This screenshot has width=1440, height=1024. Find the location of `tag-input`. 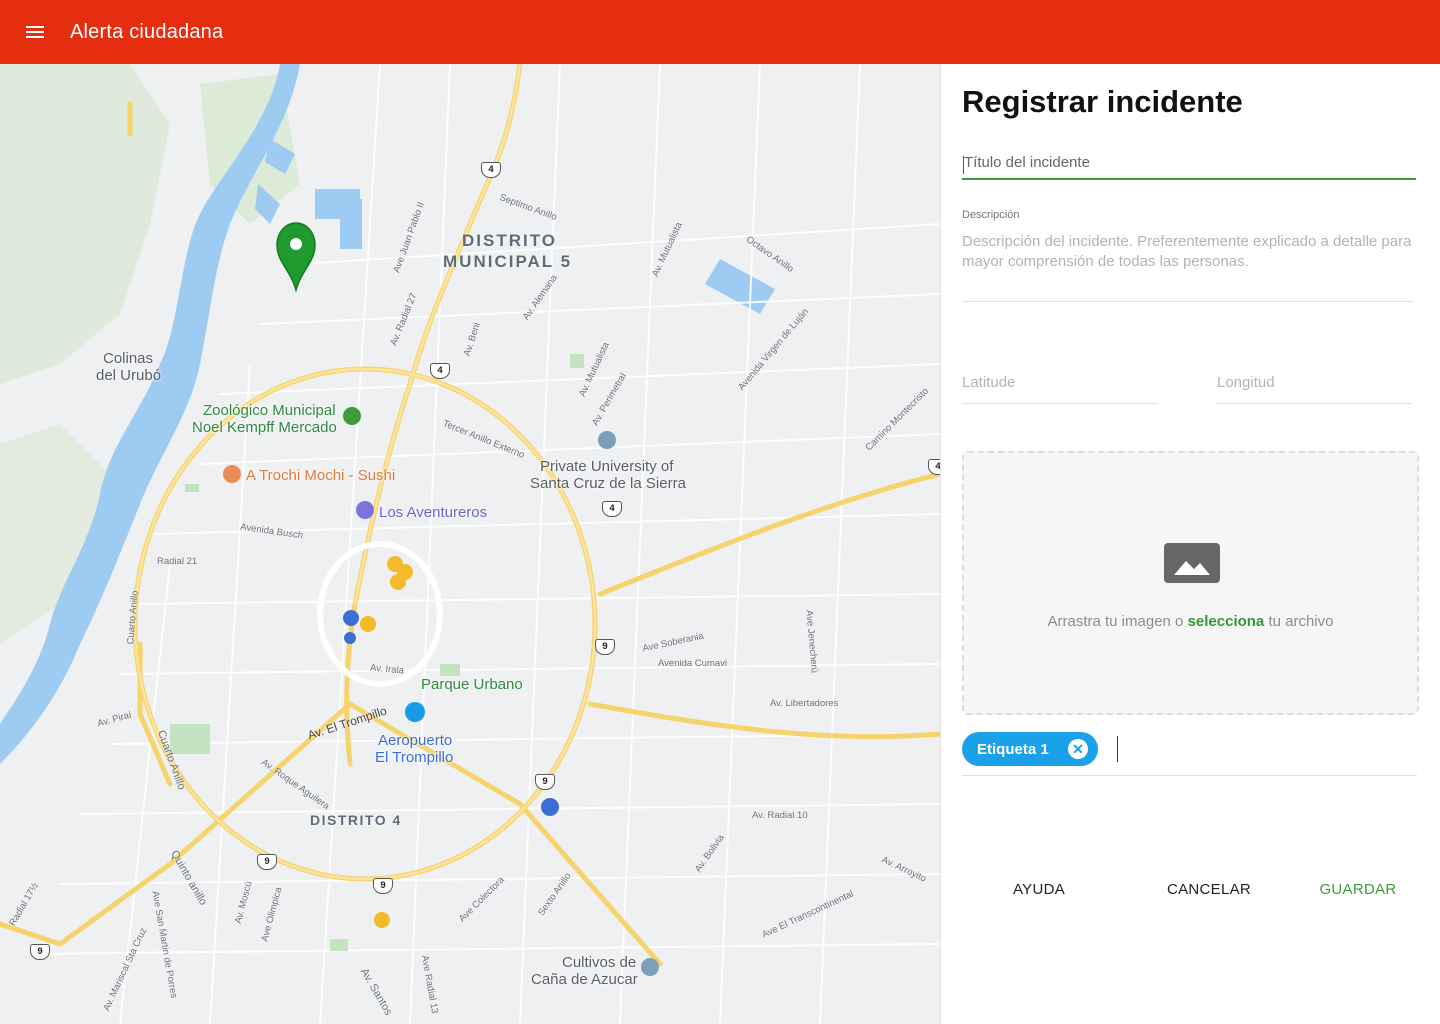

tag-input is located at coordinates (1262, 749).